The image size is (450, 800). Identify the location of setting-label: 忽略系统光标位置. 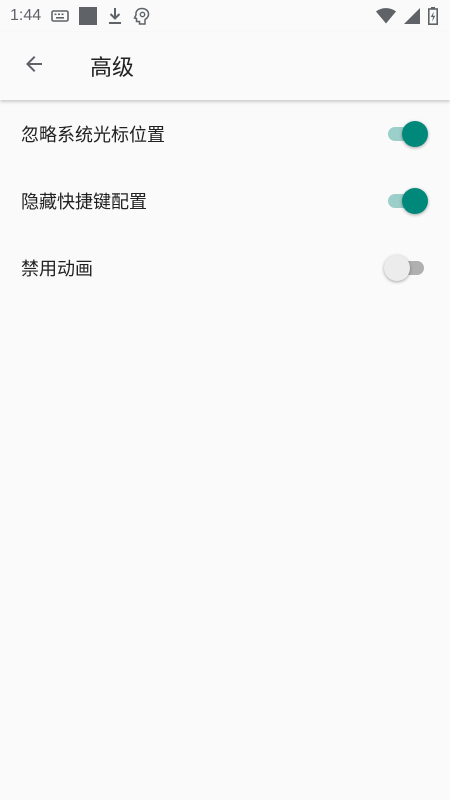
(93, 135).